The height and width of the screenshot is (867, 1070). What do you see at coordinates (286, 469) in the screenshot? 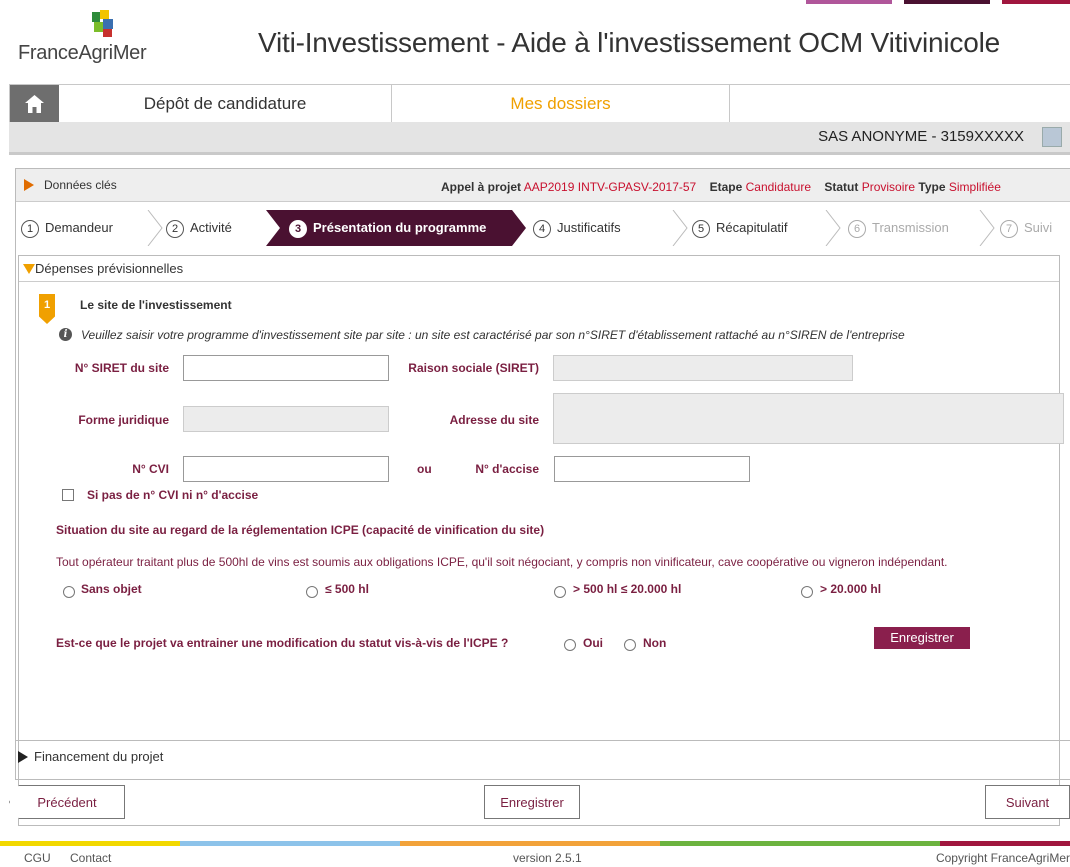
I see `cvi-input` at bounding box center [286, 469].